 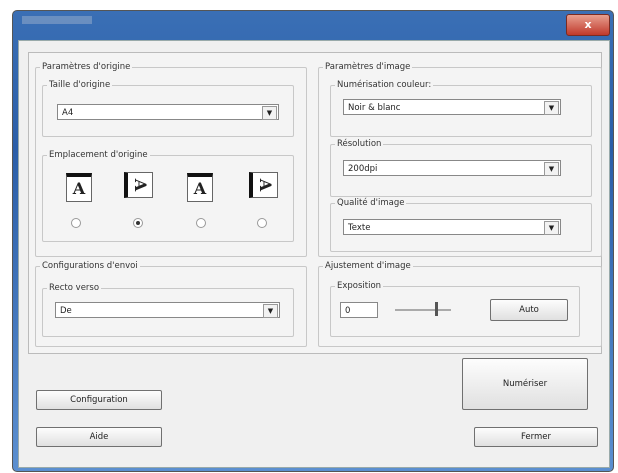 I want to click on duplex-label: Recto verso, so click(x=74, y=288).